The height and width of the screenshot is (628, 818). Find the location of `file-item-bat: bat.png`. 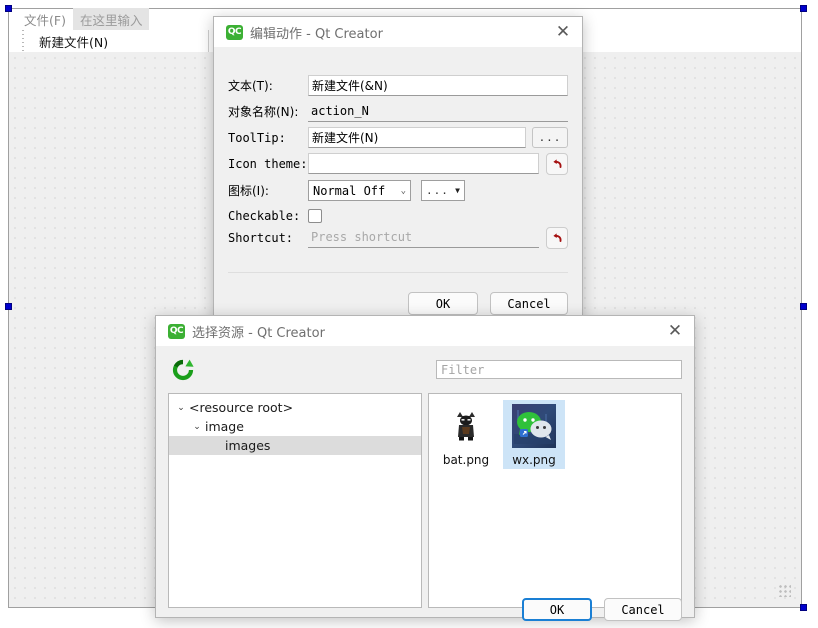

file-item-bat: bat.png is located at coordinates (466, 434).